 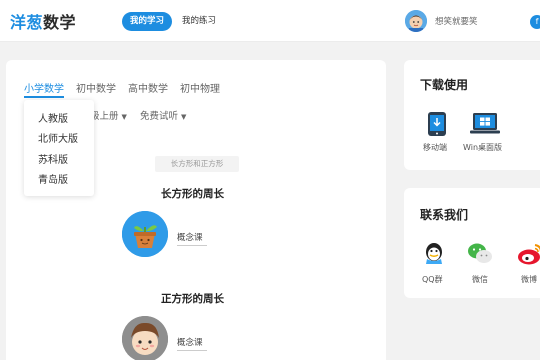 I want to click on contact-title: 联系我们, so click(x=444, y=215).